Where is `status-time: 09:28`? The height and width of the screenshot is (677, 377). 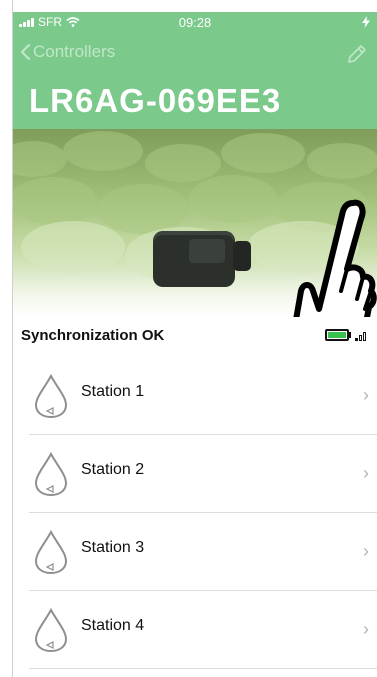
status-time: 09:28 is located at coordinates (195, 22).